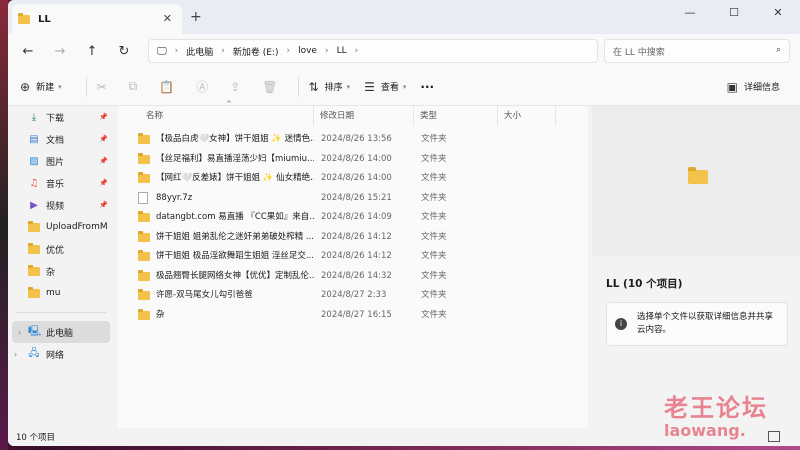  Describe the element at coordinates (167, 18) in the screenshot. I see `tab-close-icon: ✕` at that location.